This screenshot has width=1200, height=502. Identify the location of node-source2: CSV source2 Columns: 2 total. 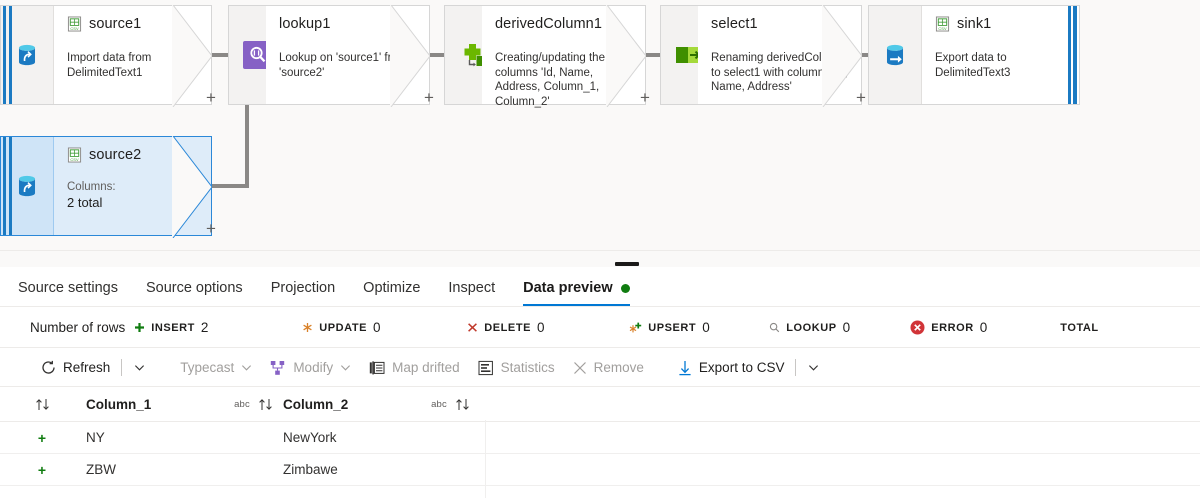
(106, 187).